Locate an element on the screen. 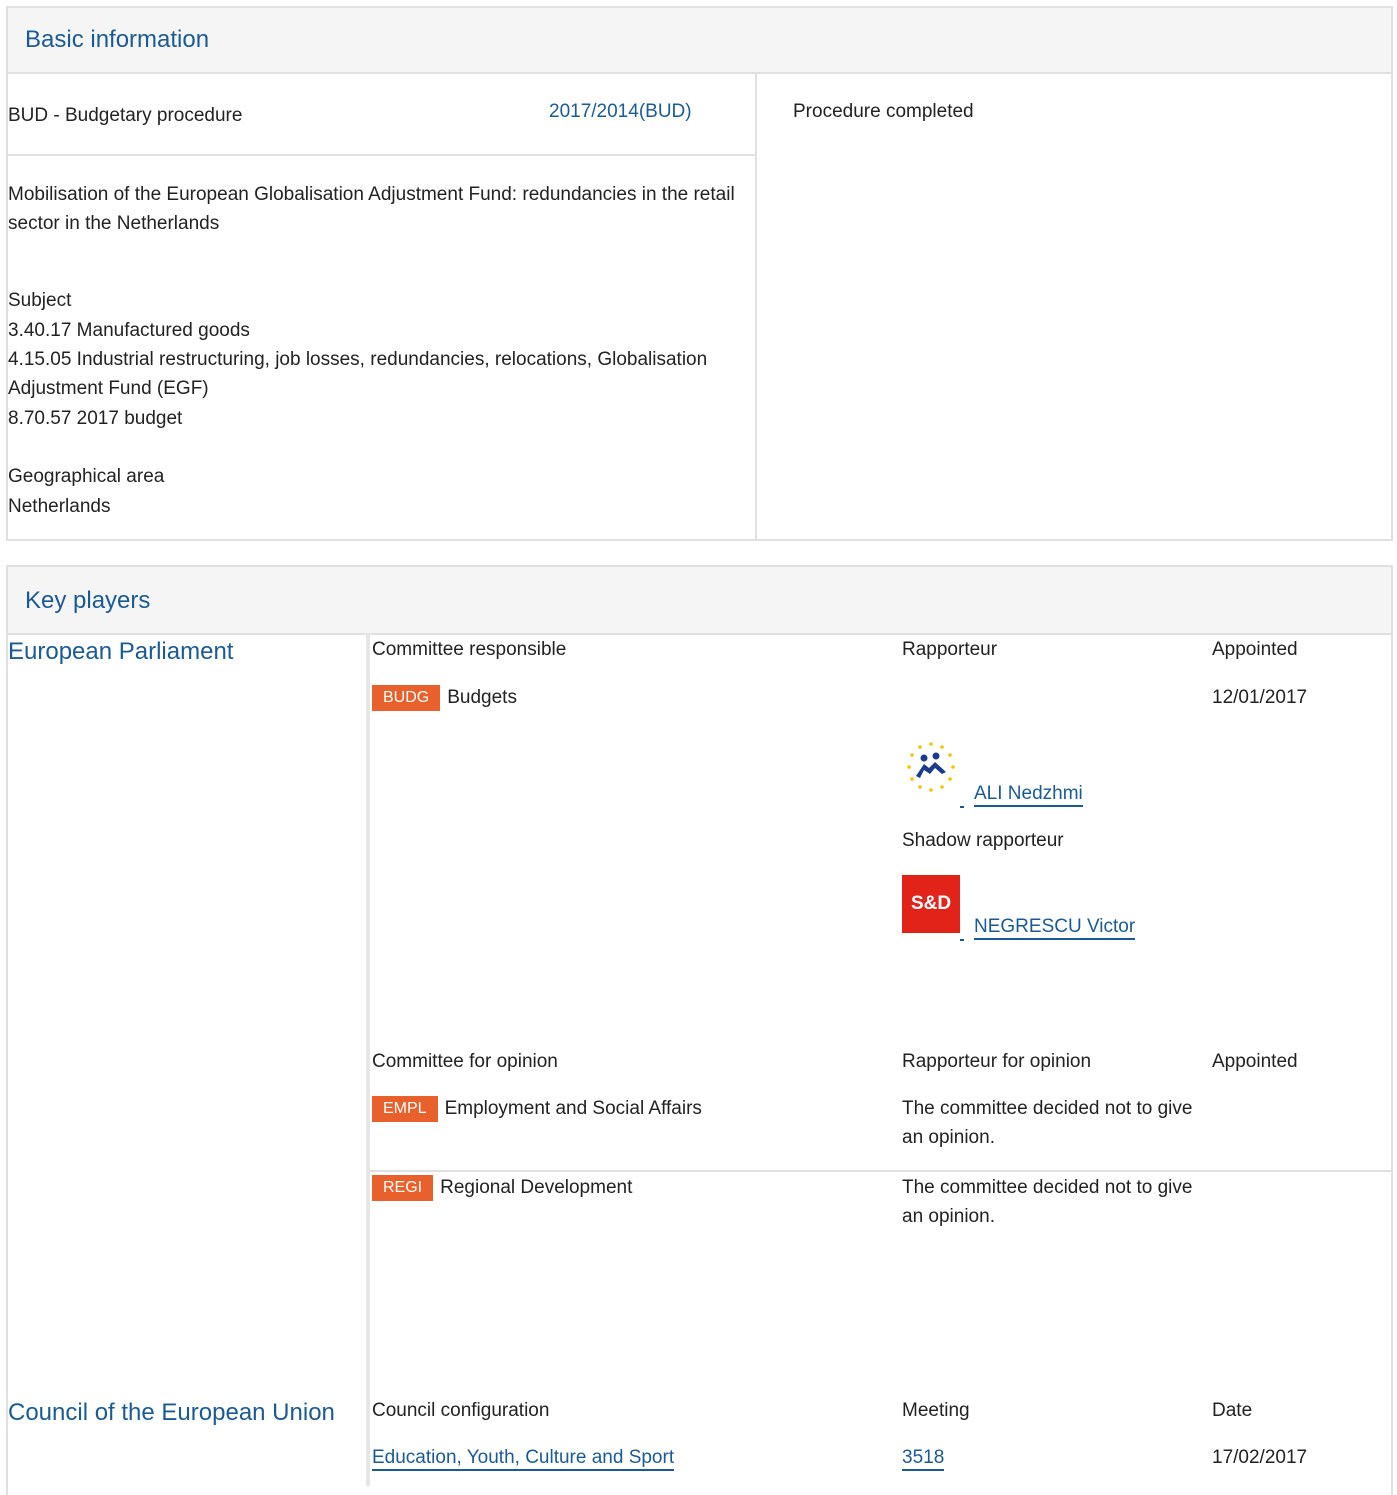  meeting-header: Meeting is located at coordinates (936, 1410).